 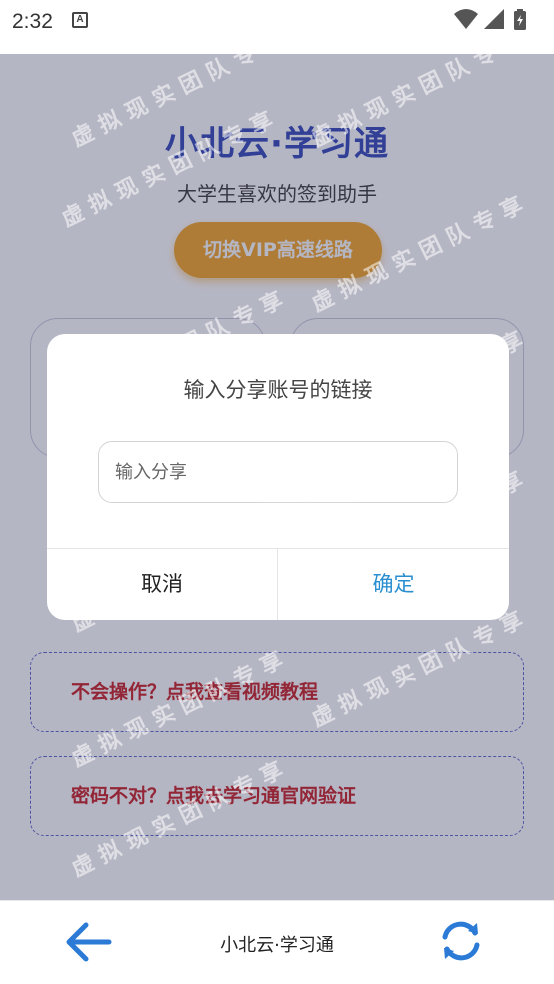 I want to click on refresh-icon, so click(x=461, y=941).